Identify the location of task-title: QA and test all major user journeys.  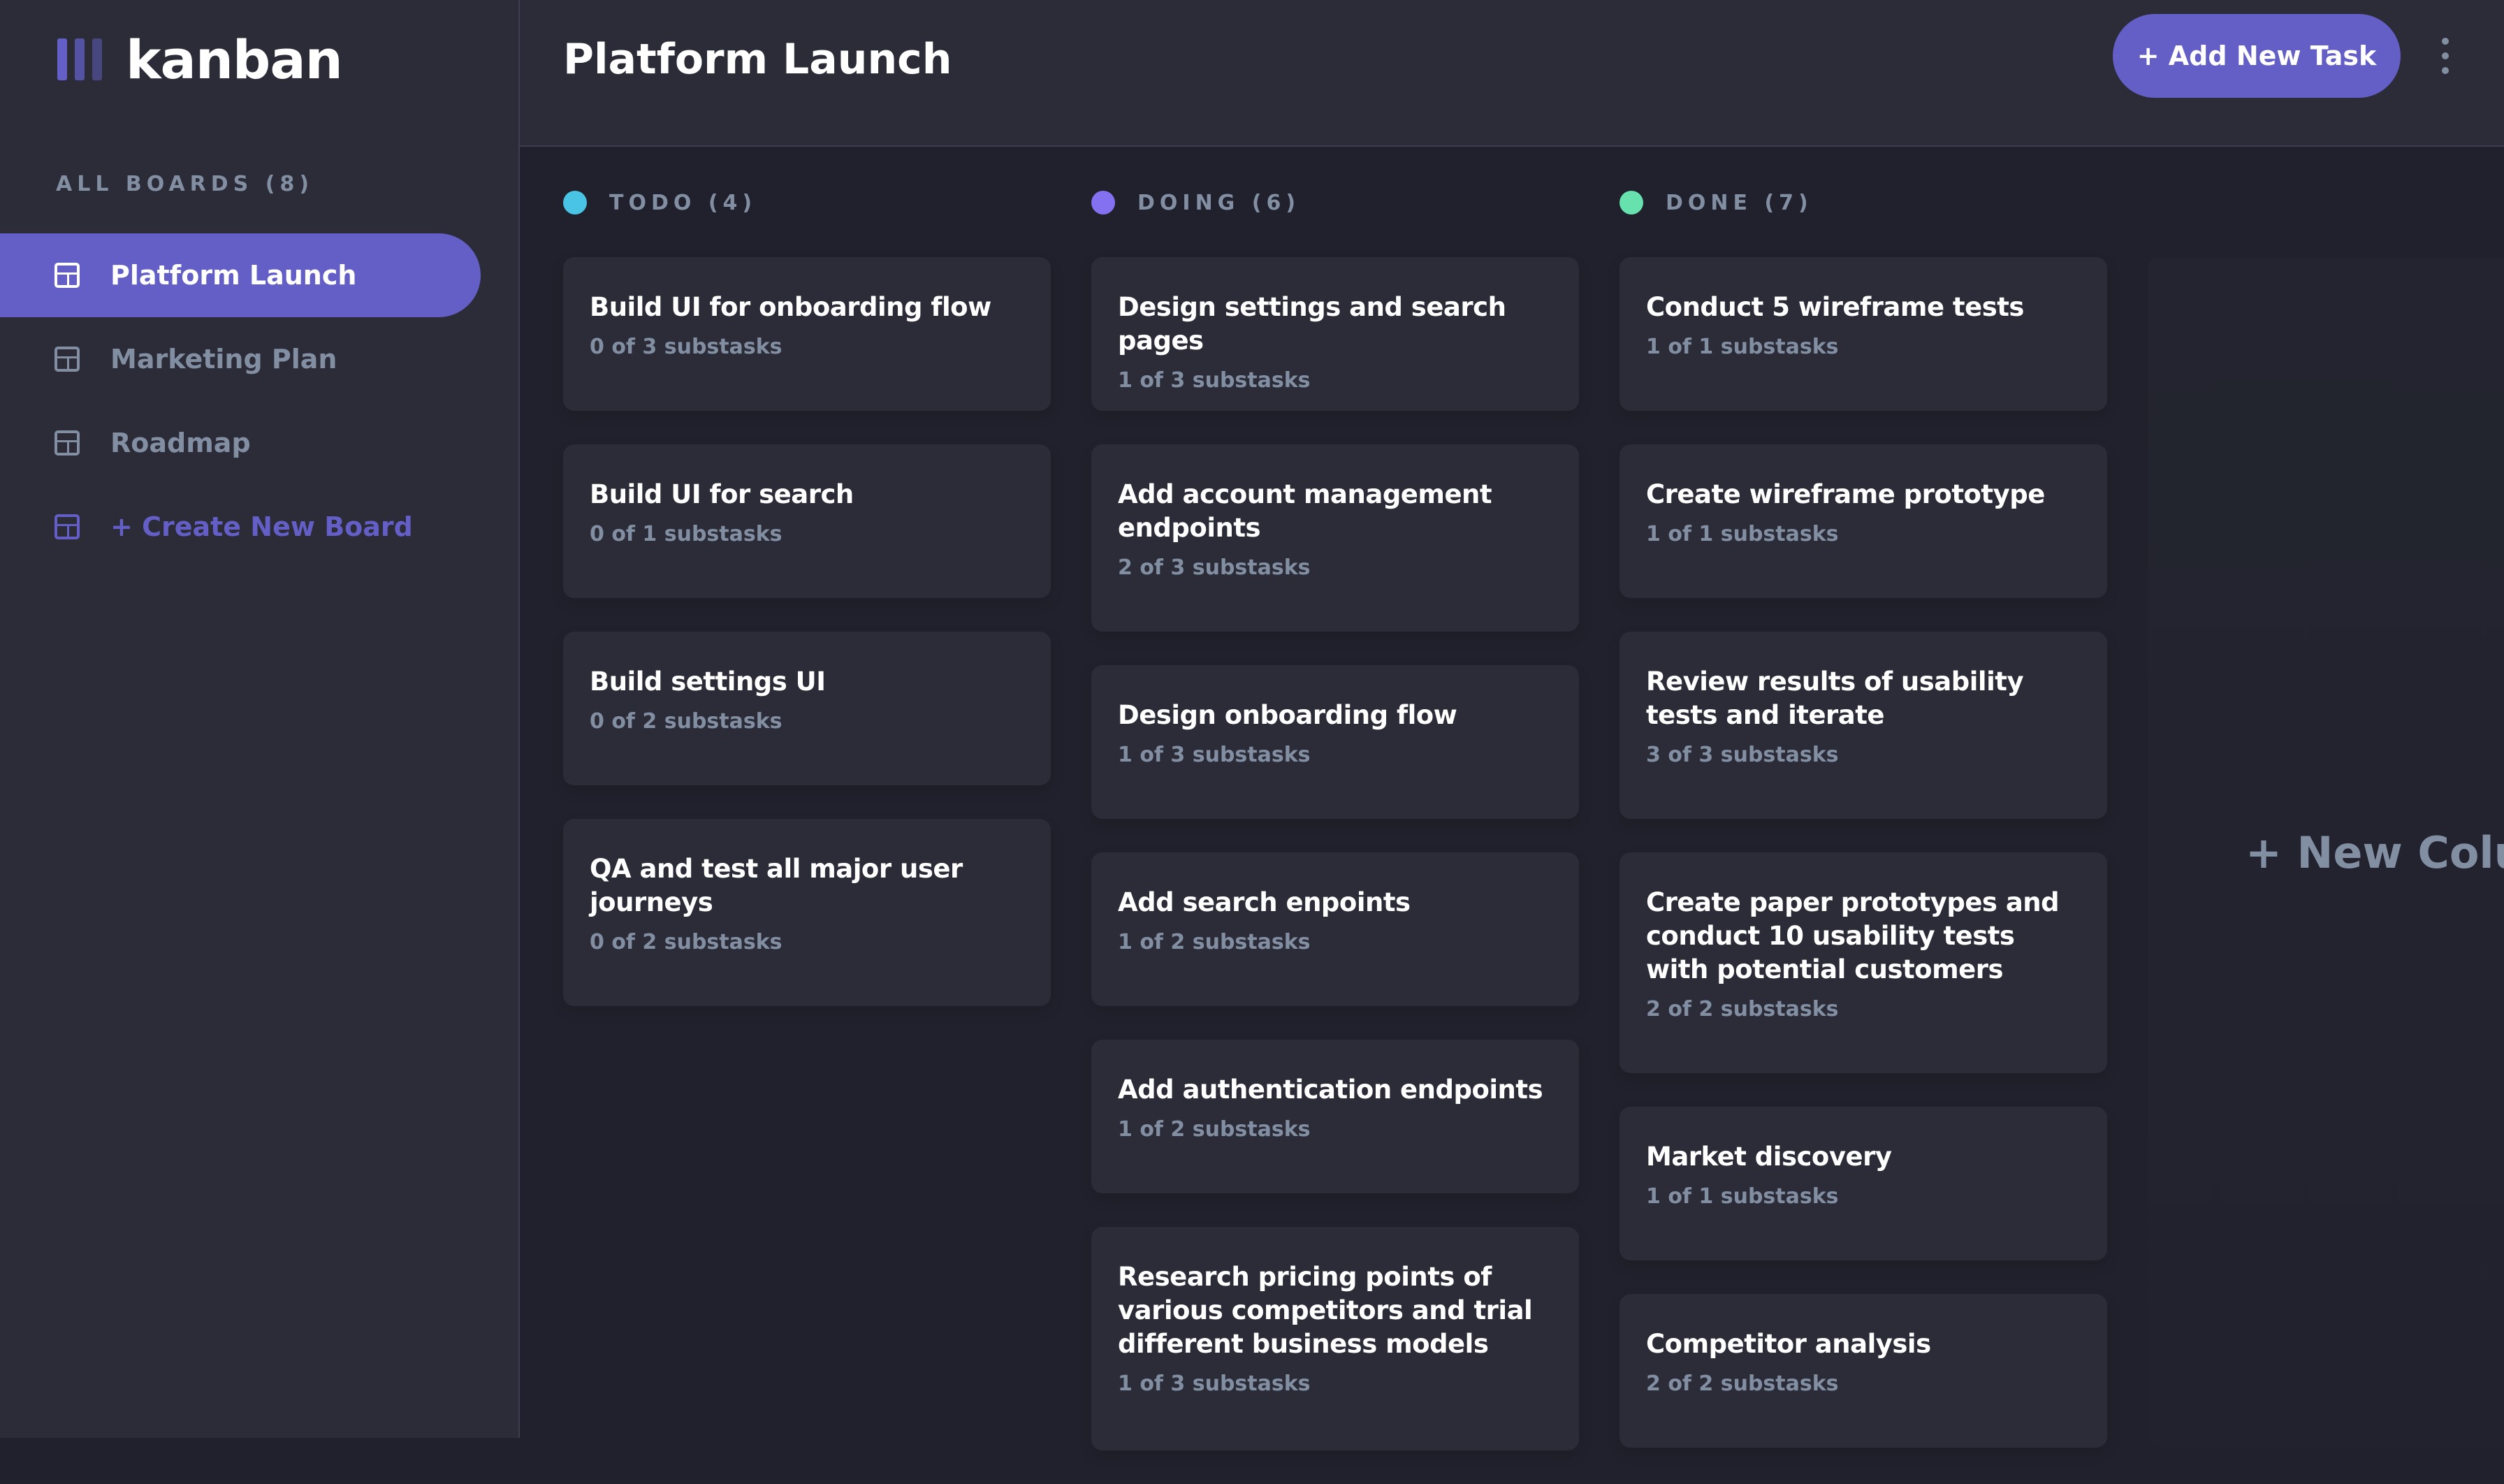
(776, 885).